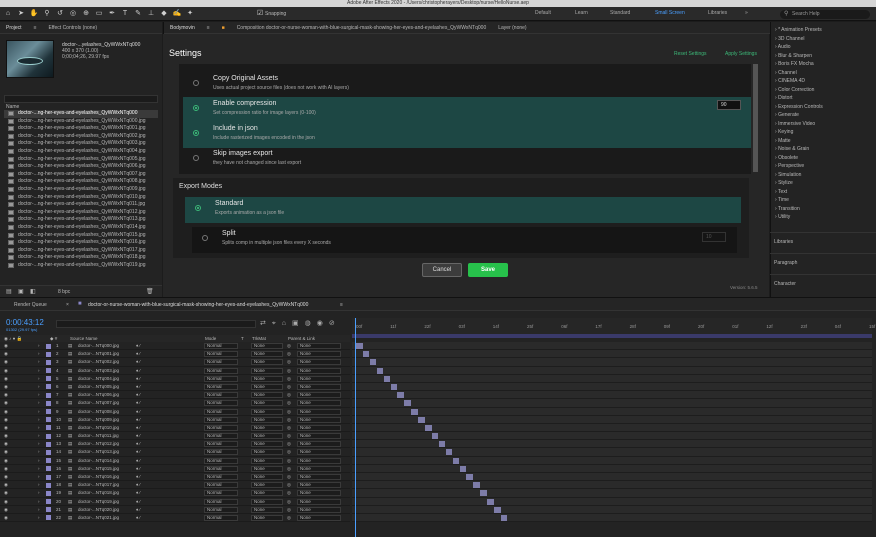  Describe the element at coordinates (98, 493) in the screenshot. I see `layer-name: doctor-...NTq018.jpg` at that location.